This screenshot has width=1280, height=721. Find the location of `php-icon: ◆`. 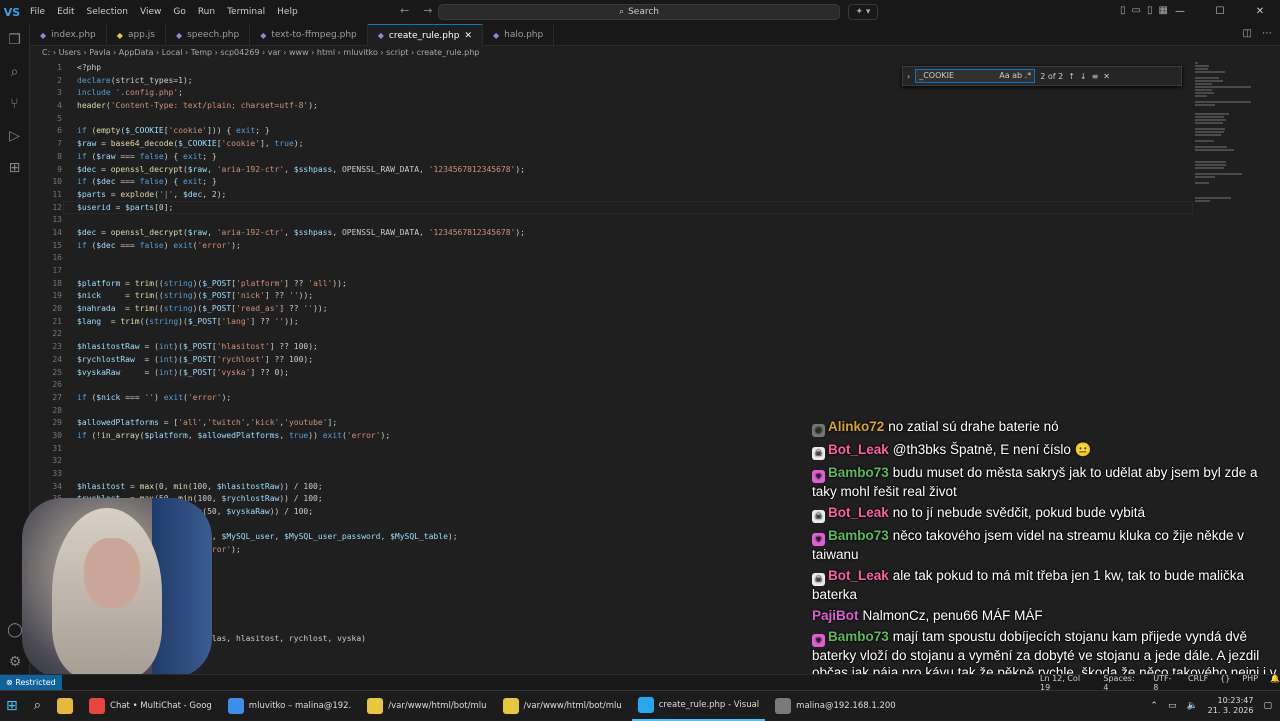

php-icon: ◆ is located at coordinates (263, 35).